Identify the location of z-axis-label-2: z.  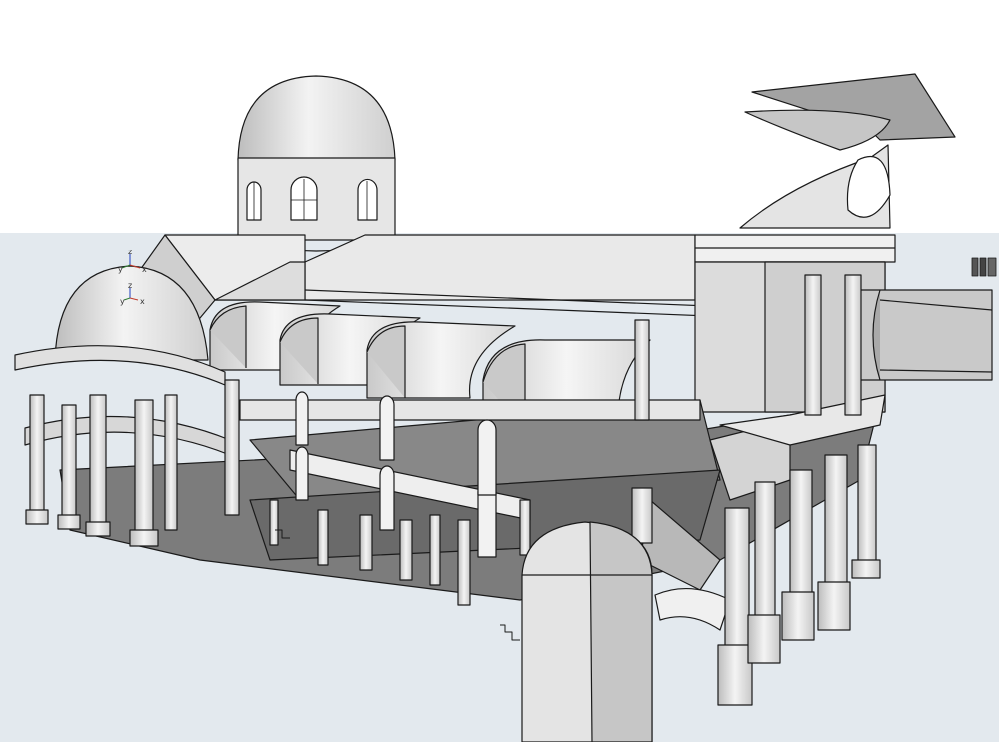
(130, 285).